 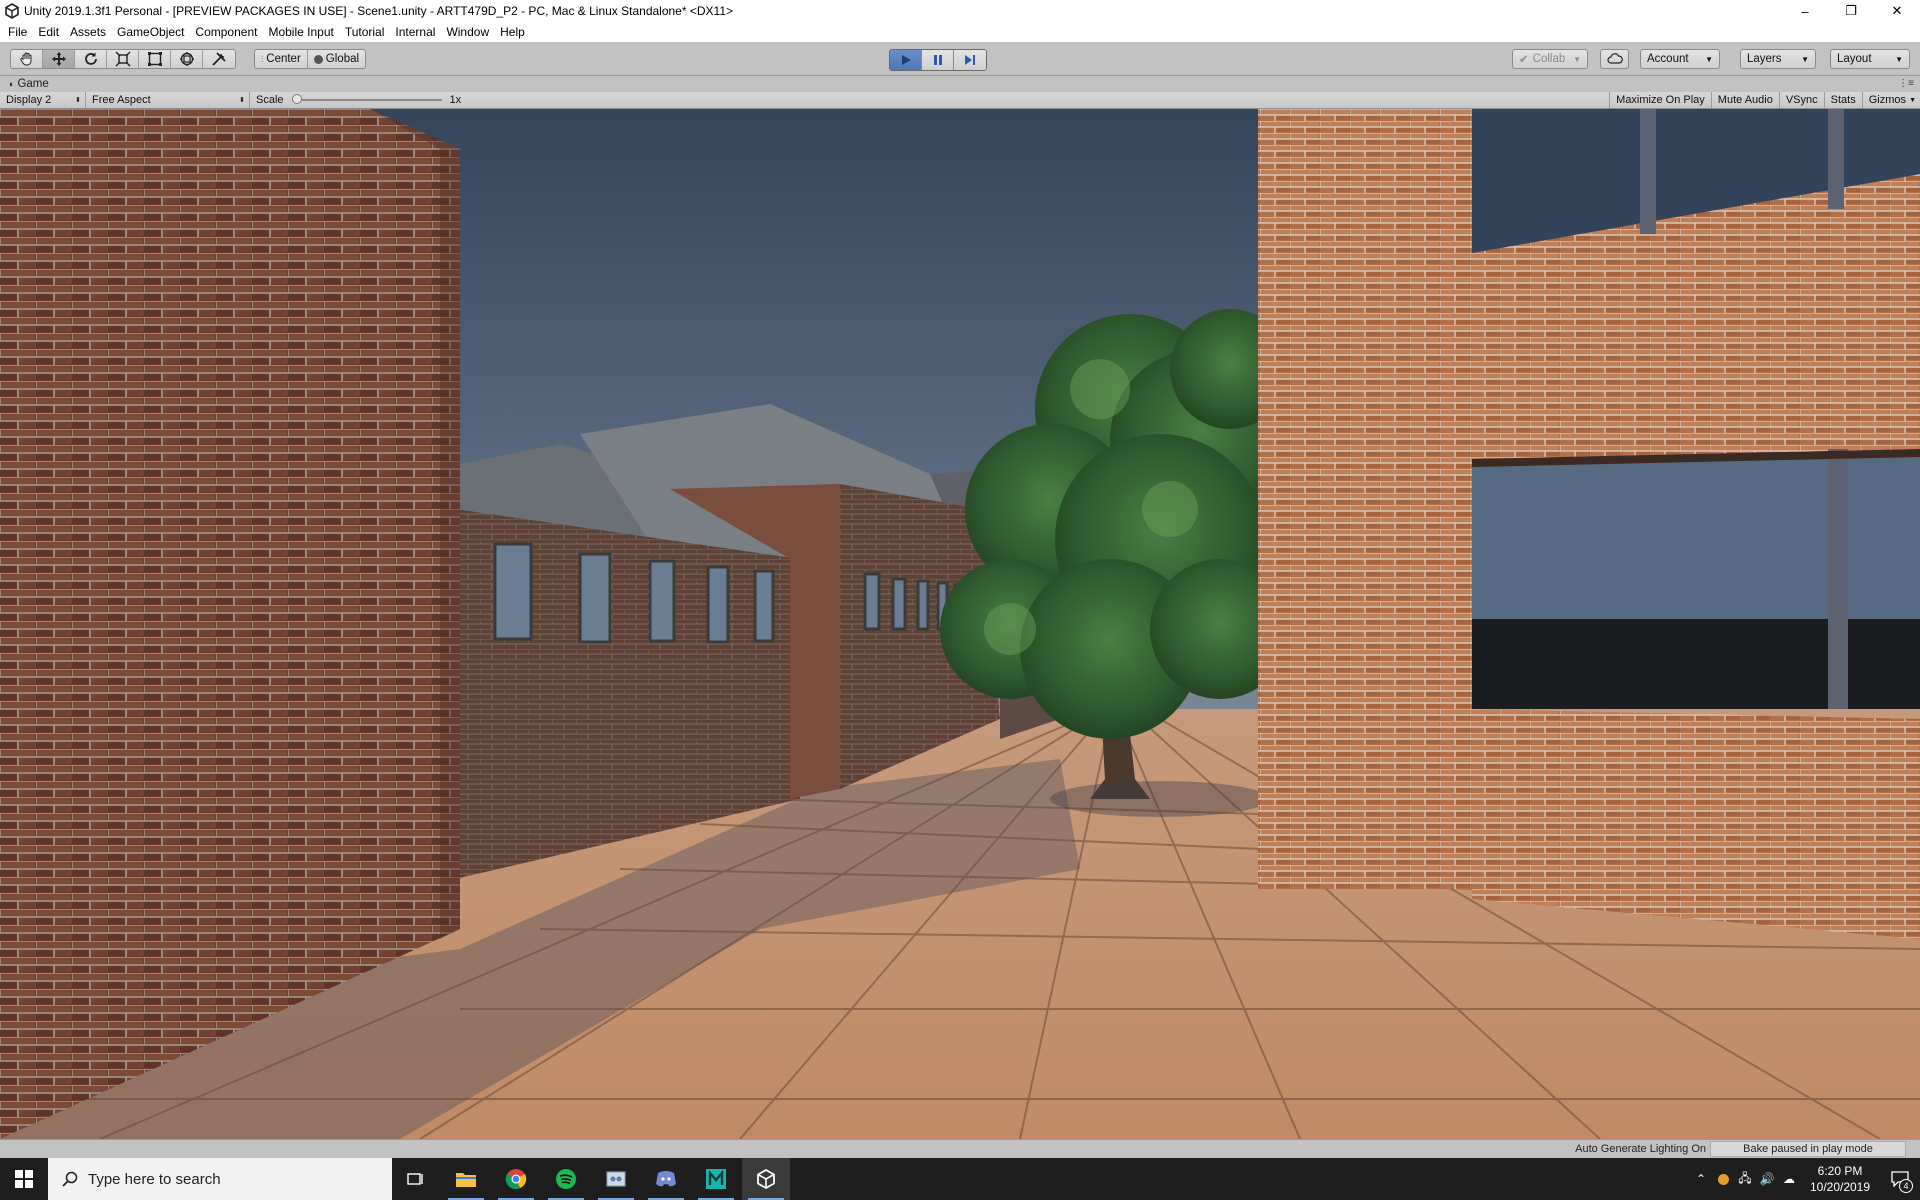 I want to click on collab-button: ✔ Collab ▼, so click(x=1550, y=59).